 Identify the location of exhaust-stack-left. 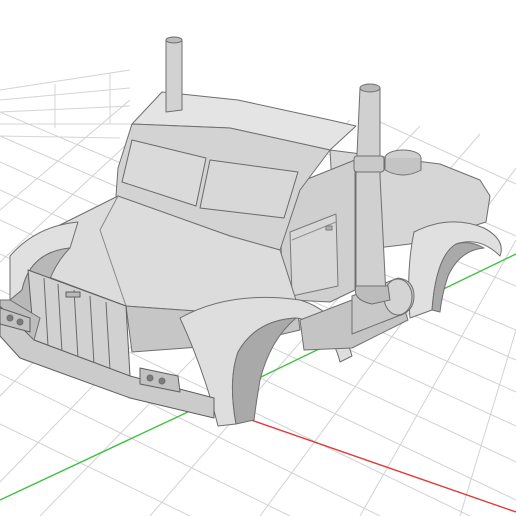
(174, 74).